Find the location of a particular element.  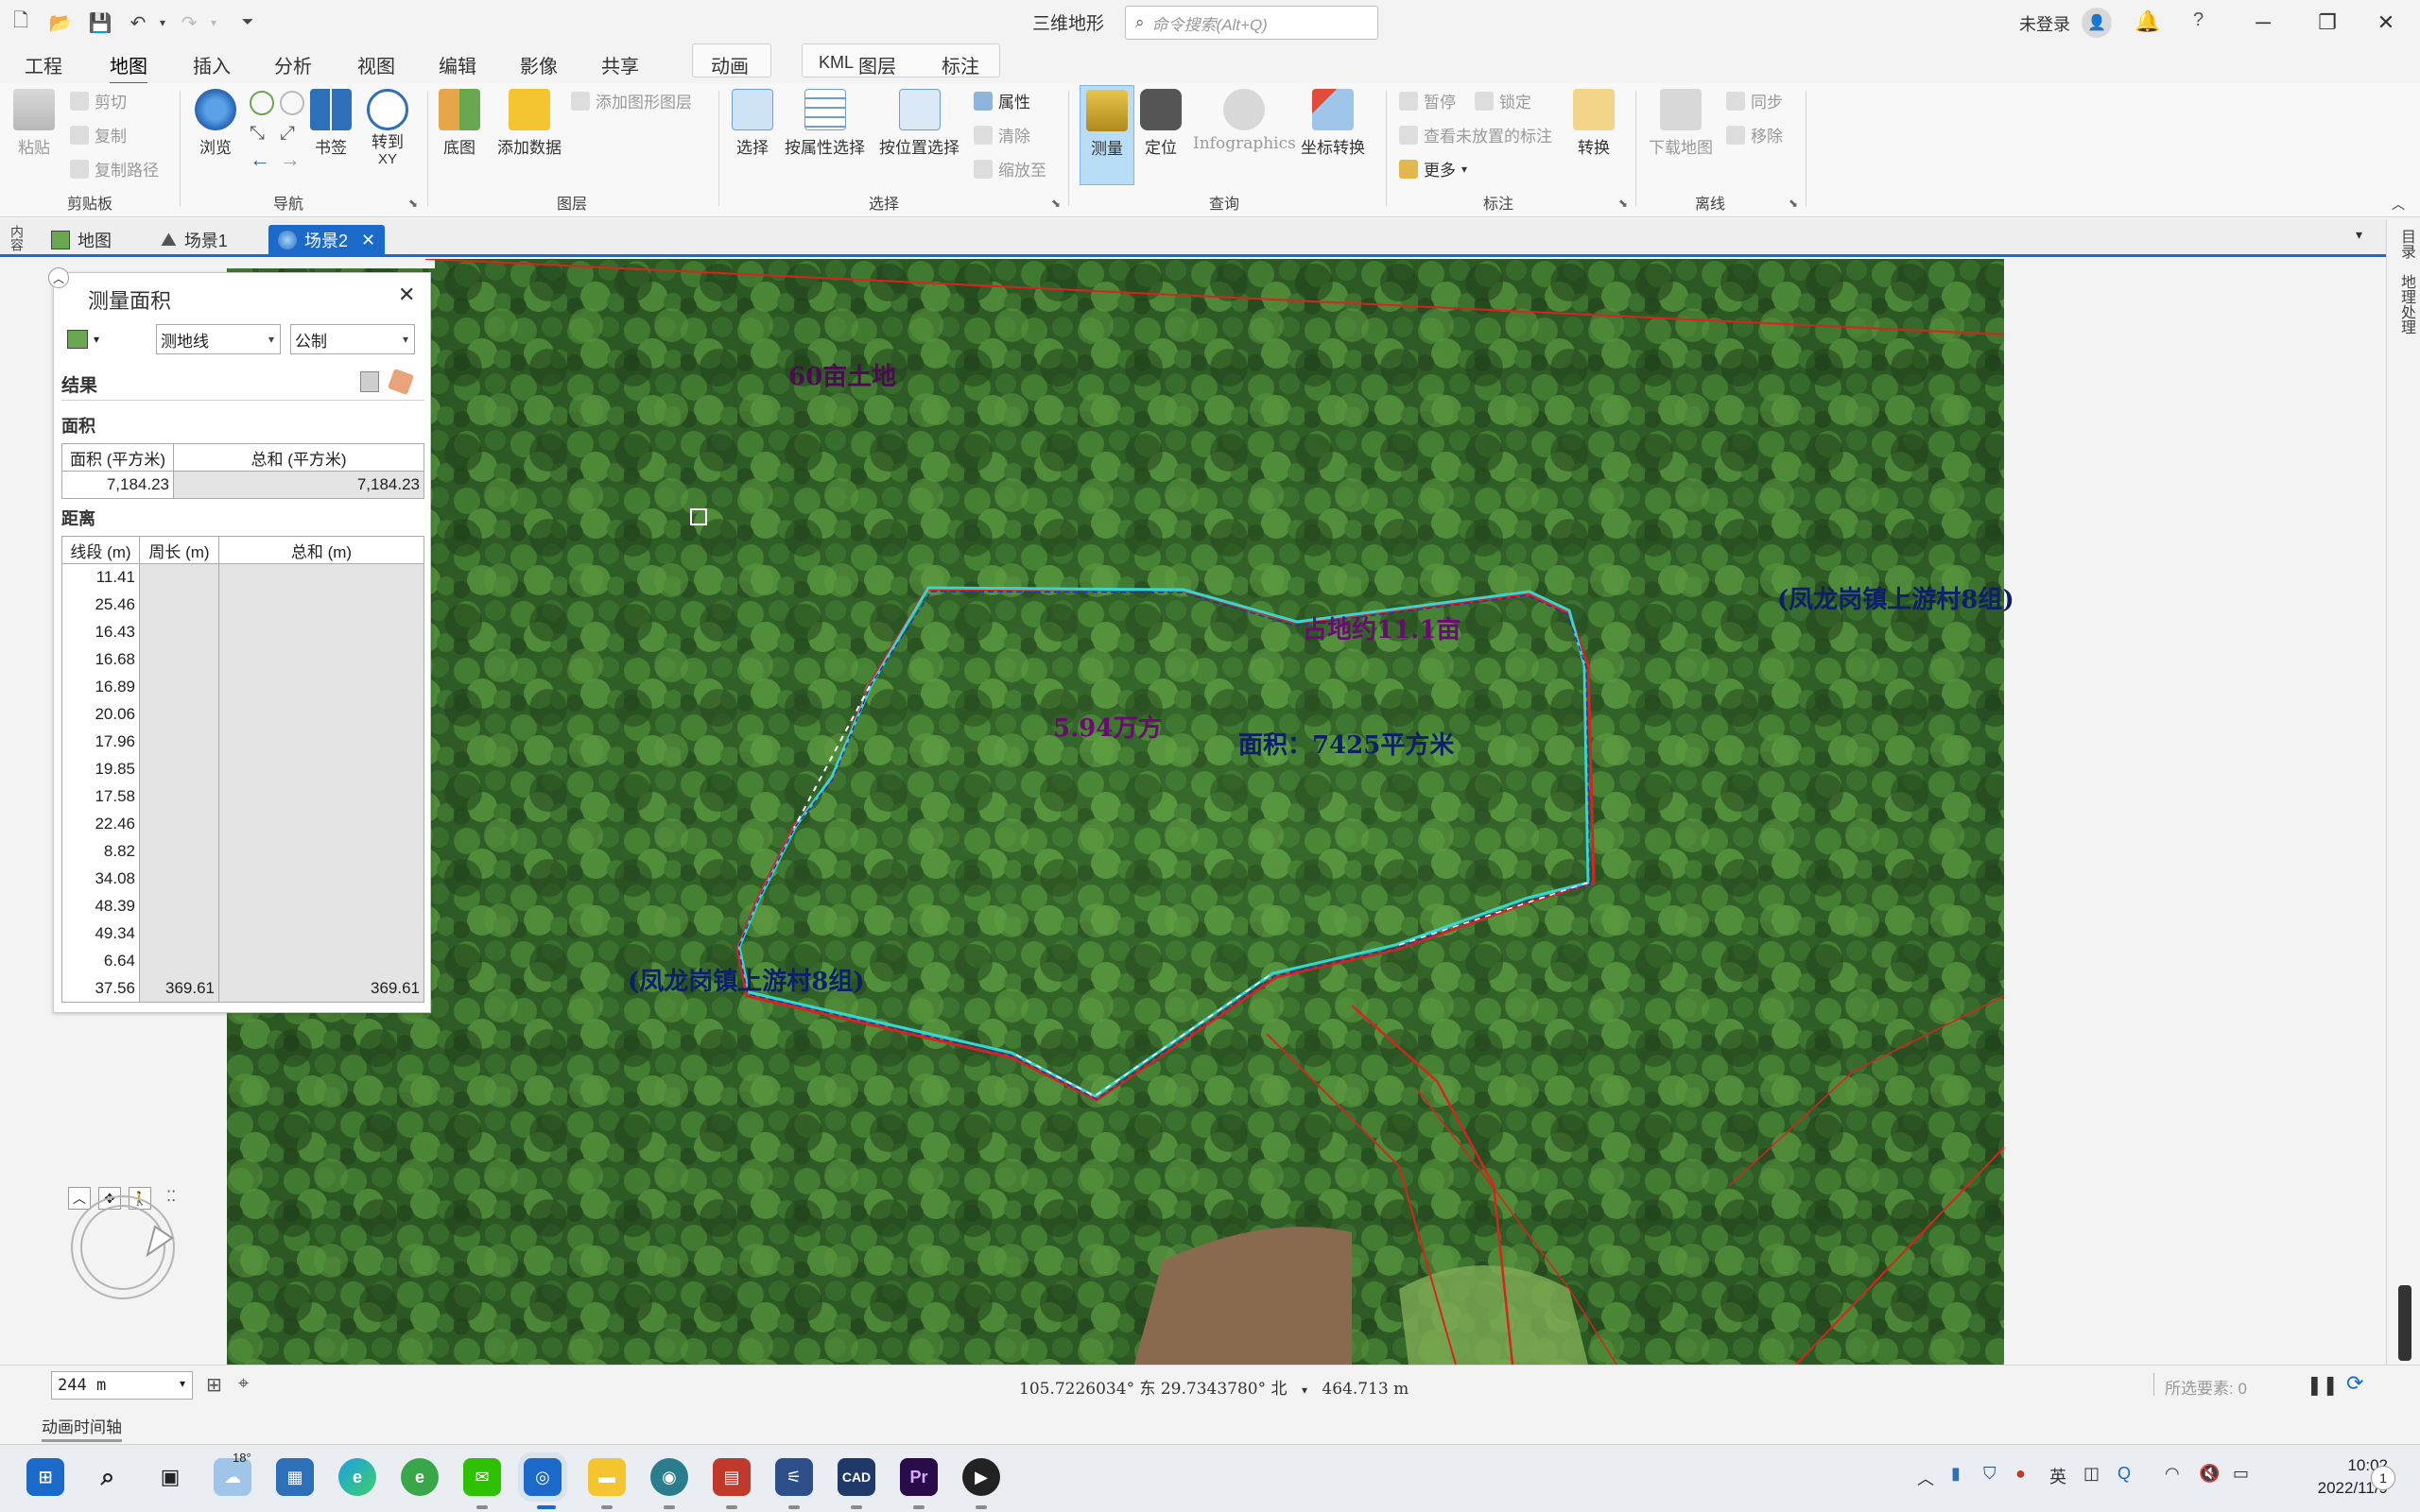

snapping-icon: ⌖ is located at coordinates (243, 1384).